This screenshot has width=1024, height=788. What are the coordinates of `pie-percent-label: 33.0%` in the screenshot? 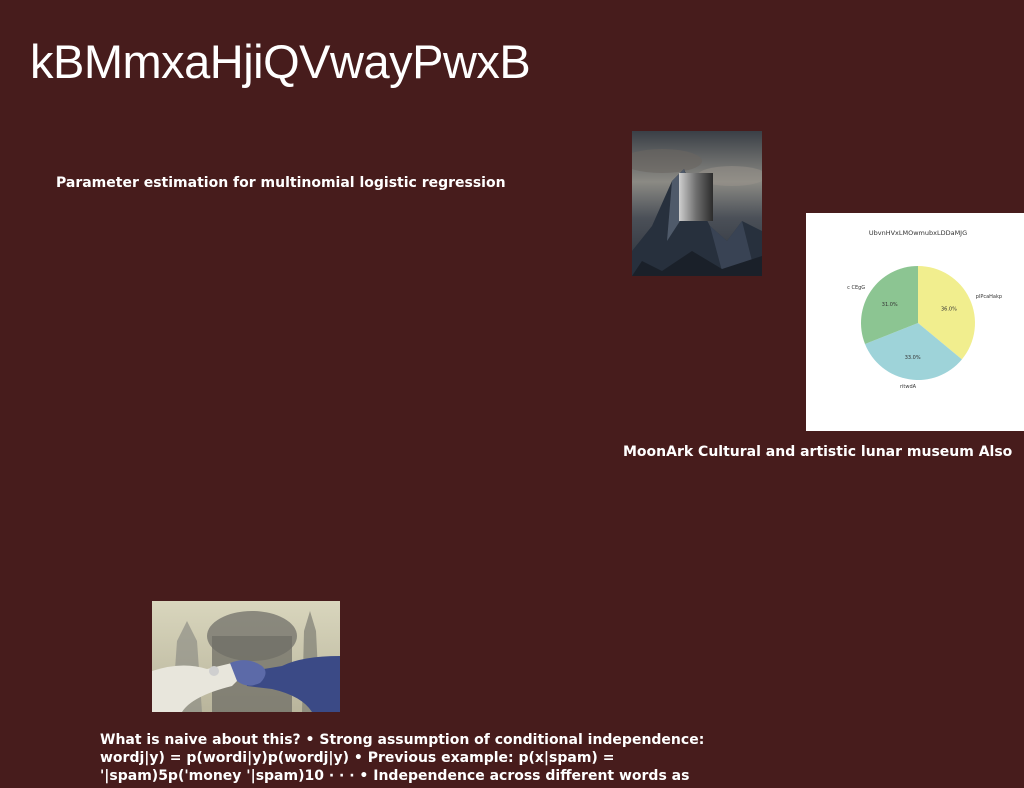 It's located at (913, 358).